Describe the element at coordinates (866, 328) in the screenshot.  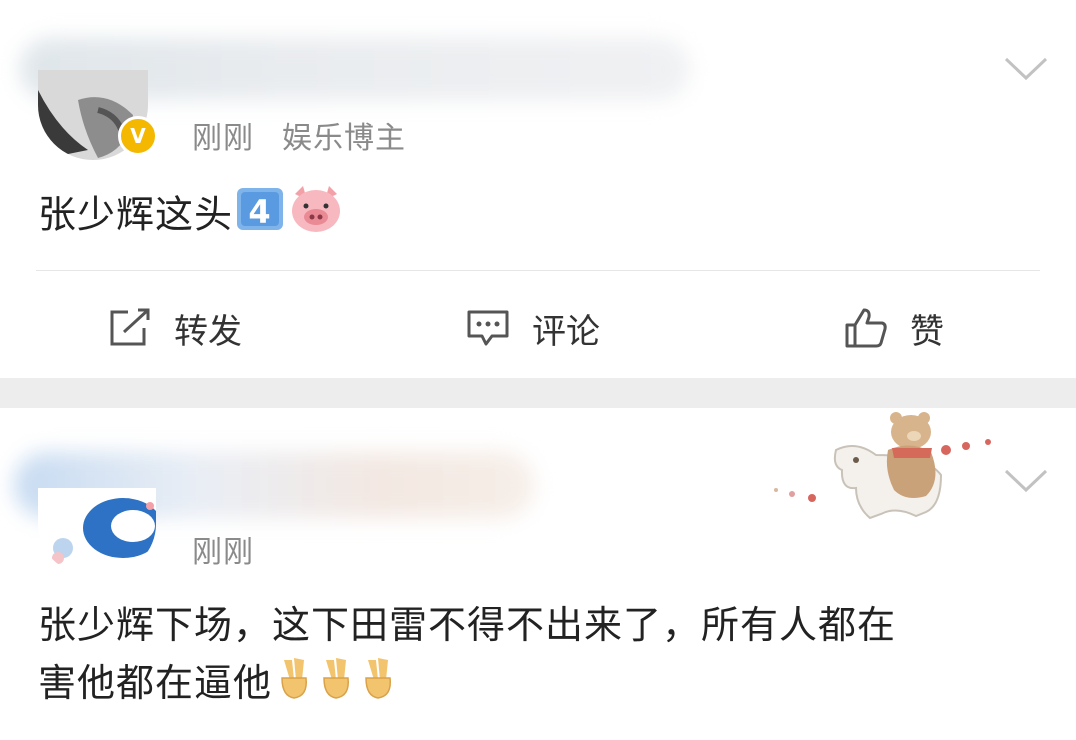
I see `thumbs-up-icon` at that location.